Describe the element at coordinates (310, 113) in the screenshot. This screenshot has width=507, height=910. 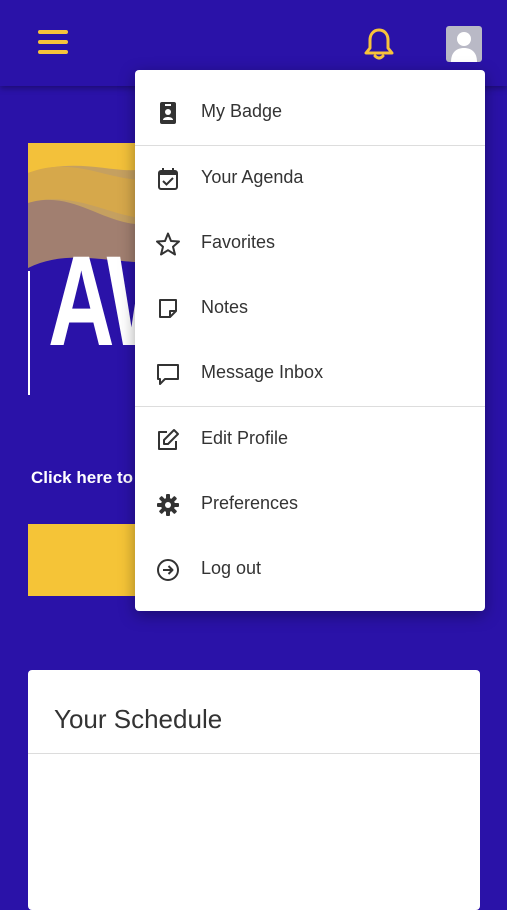
I see `menu-item-my-badge: My Badge` at that location.